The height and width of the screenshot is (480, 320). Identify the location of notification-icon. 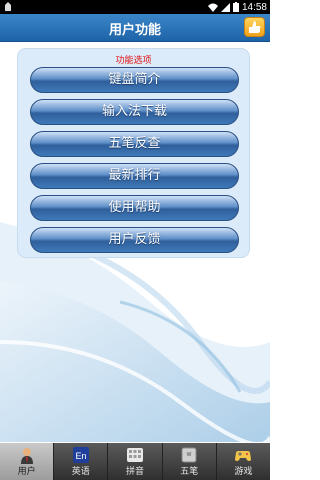
(8, 6).